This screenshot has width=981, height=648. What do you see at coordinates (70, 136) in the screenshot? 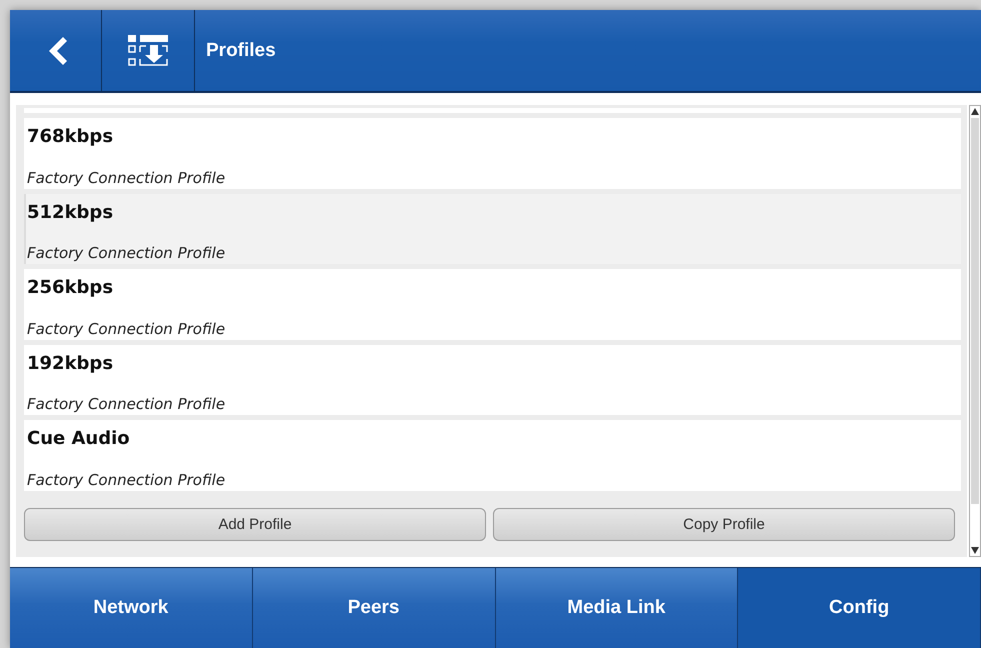
I see `profile-name: 768kbps` at bounding box center [70, 136].